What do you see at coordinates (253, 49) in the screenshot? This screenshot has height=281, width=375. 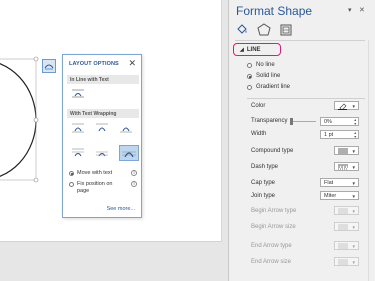 I see `line-section-label: LINE` at bounding box center [253, 49].